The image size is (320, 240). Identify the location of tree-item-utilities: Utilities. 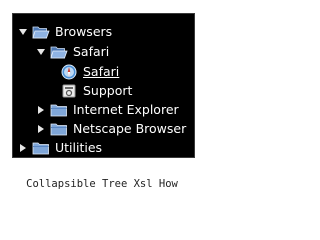
(60, 148).